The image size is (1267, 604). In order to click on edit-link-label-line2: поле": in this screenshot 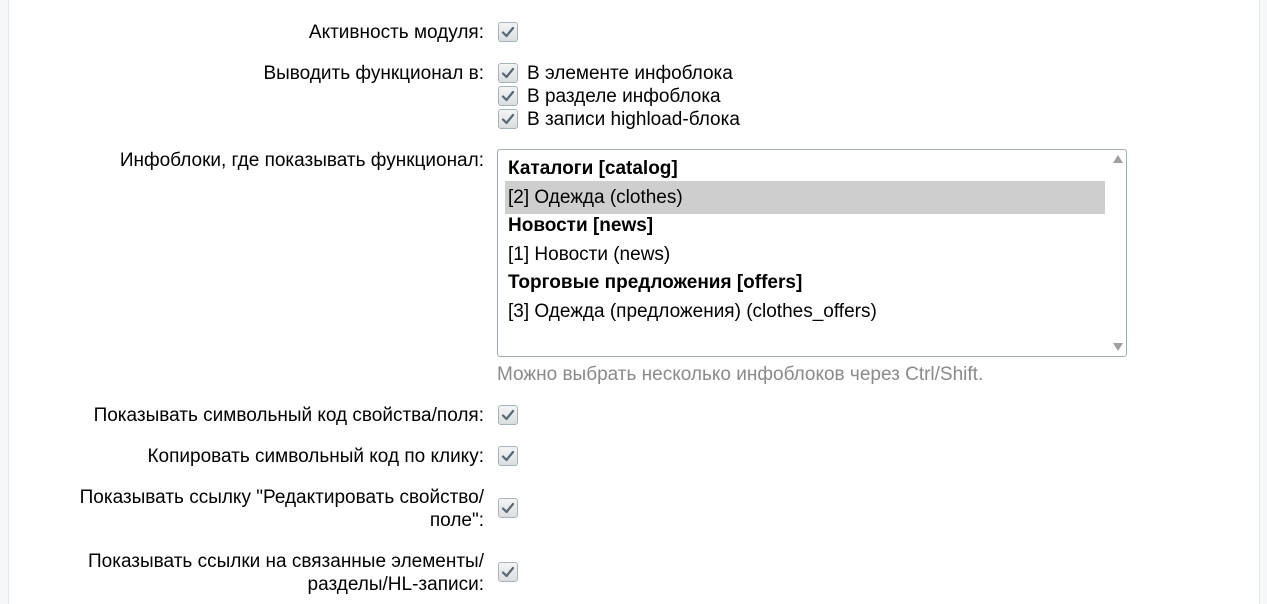, I will do `click(456, 520)`.